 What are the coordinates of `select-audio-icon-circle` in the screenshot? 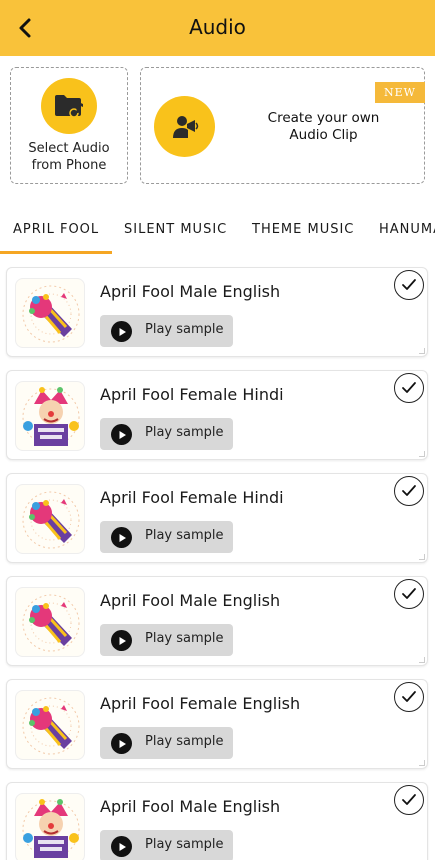 It's located at (69, 106).